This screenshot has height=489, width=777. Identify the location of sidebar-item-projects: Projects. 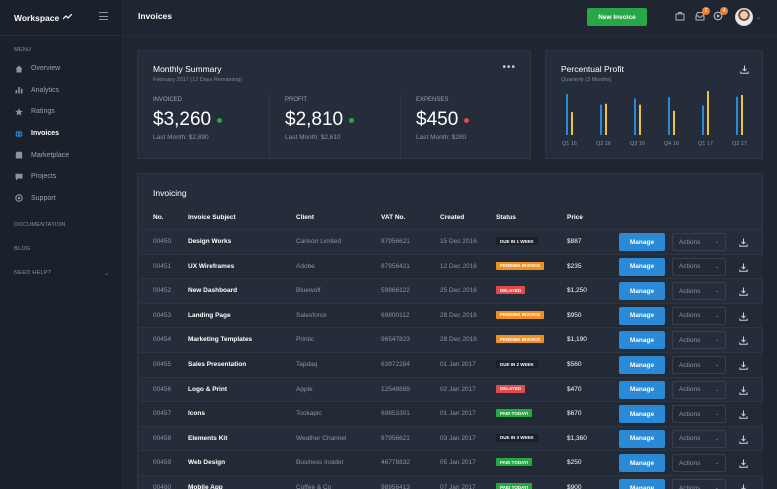
(61, 177).